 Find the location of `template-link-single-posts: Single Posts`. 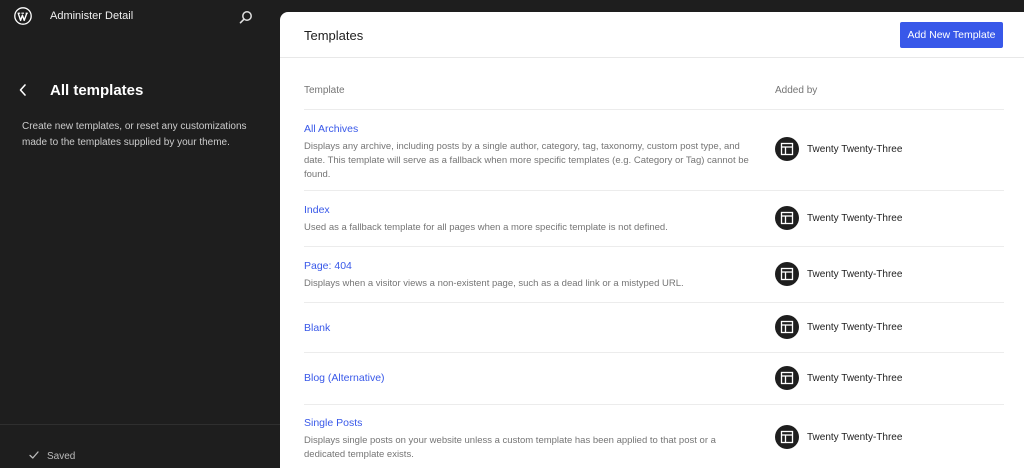

template-link-single-posts: Single Posts is located at coordinates (333, 423).